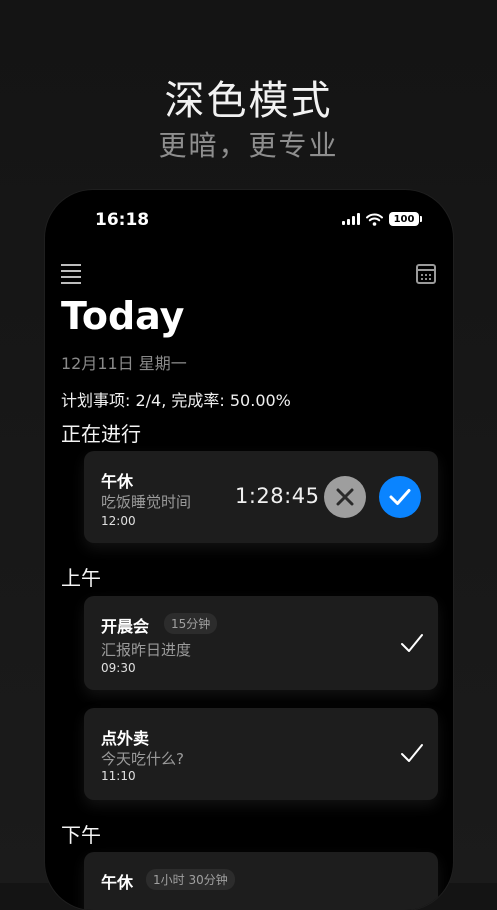 The image size is (497, 910). I want to click on current-task-card: 午休 吃饭睡觉时间 12:00 1:28:45, so click(261, 497).